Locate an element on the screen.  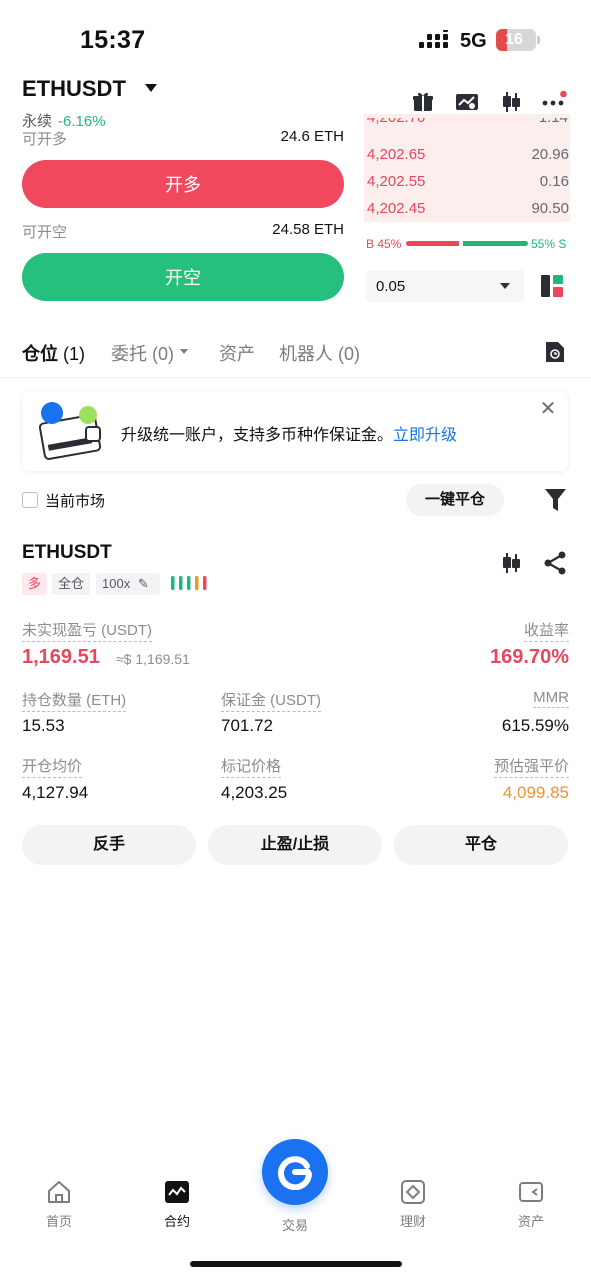
margin-mode-badge: 全仓 is located at coordinates (71, 584).